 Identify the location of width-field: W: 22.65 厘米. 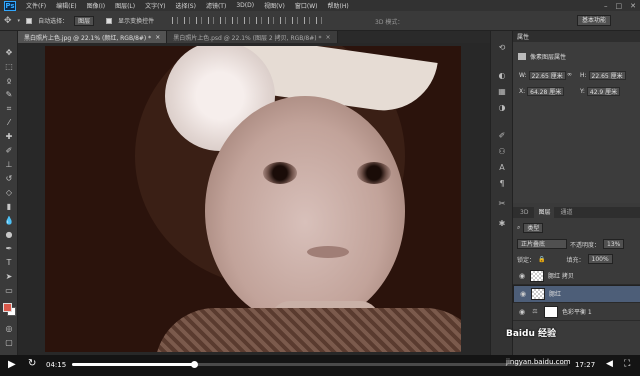
(542, 75).